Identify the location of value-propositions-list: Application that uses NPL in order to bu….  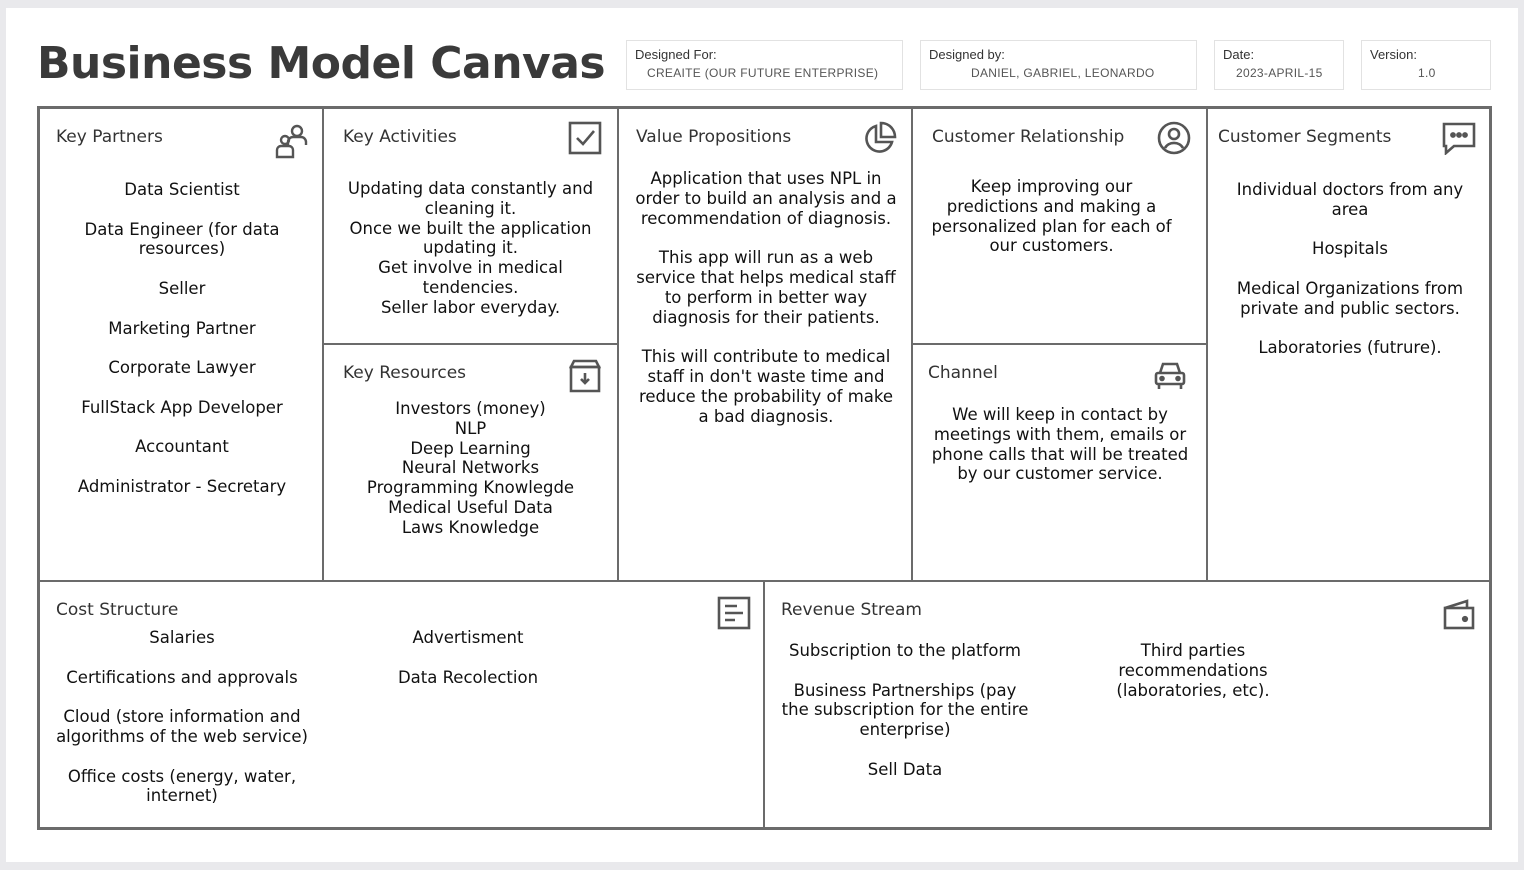
(766, 307).